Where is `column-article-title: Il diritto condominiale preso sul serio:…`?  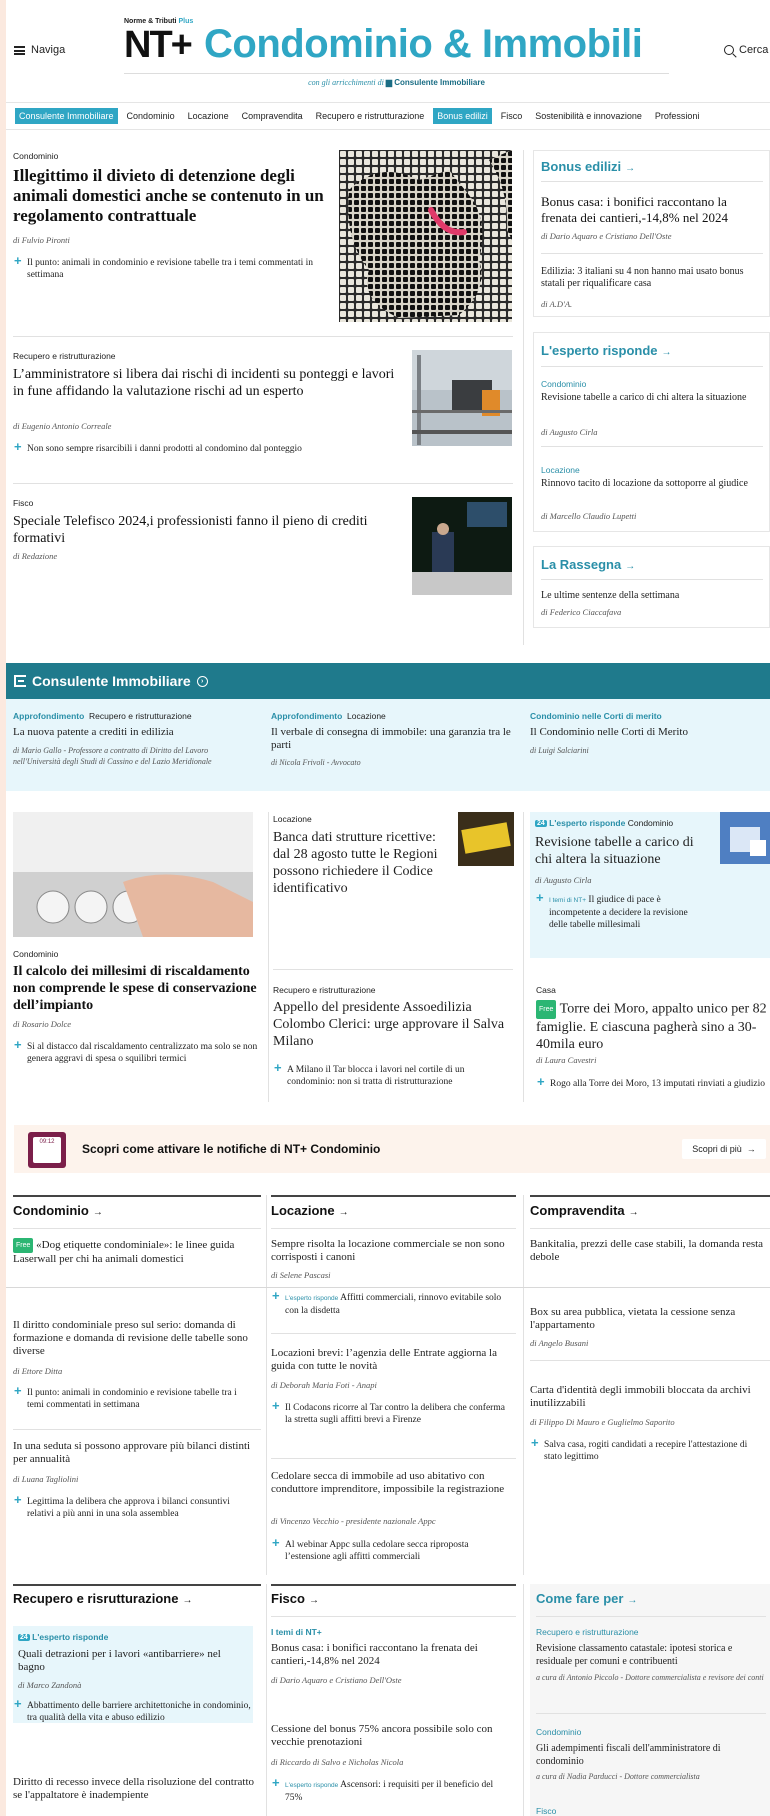 column-article-title: Il diritto condominiale preso sul serio:… is located at coordinates (133, 1338).